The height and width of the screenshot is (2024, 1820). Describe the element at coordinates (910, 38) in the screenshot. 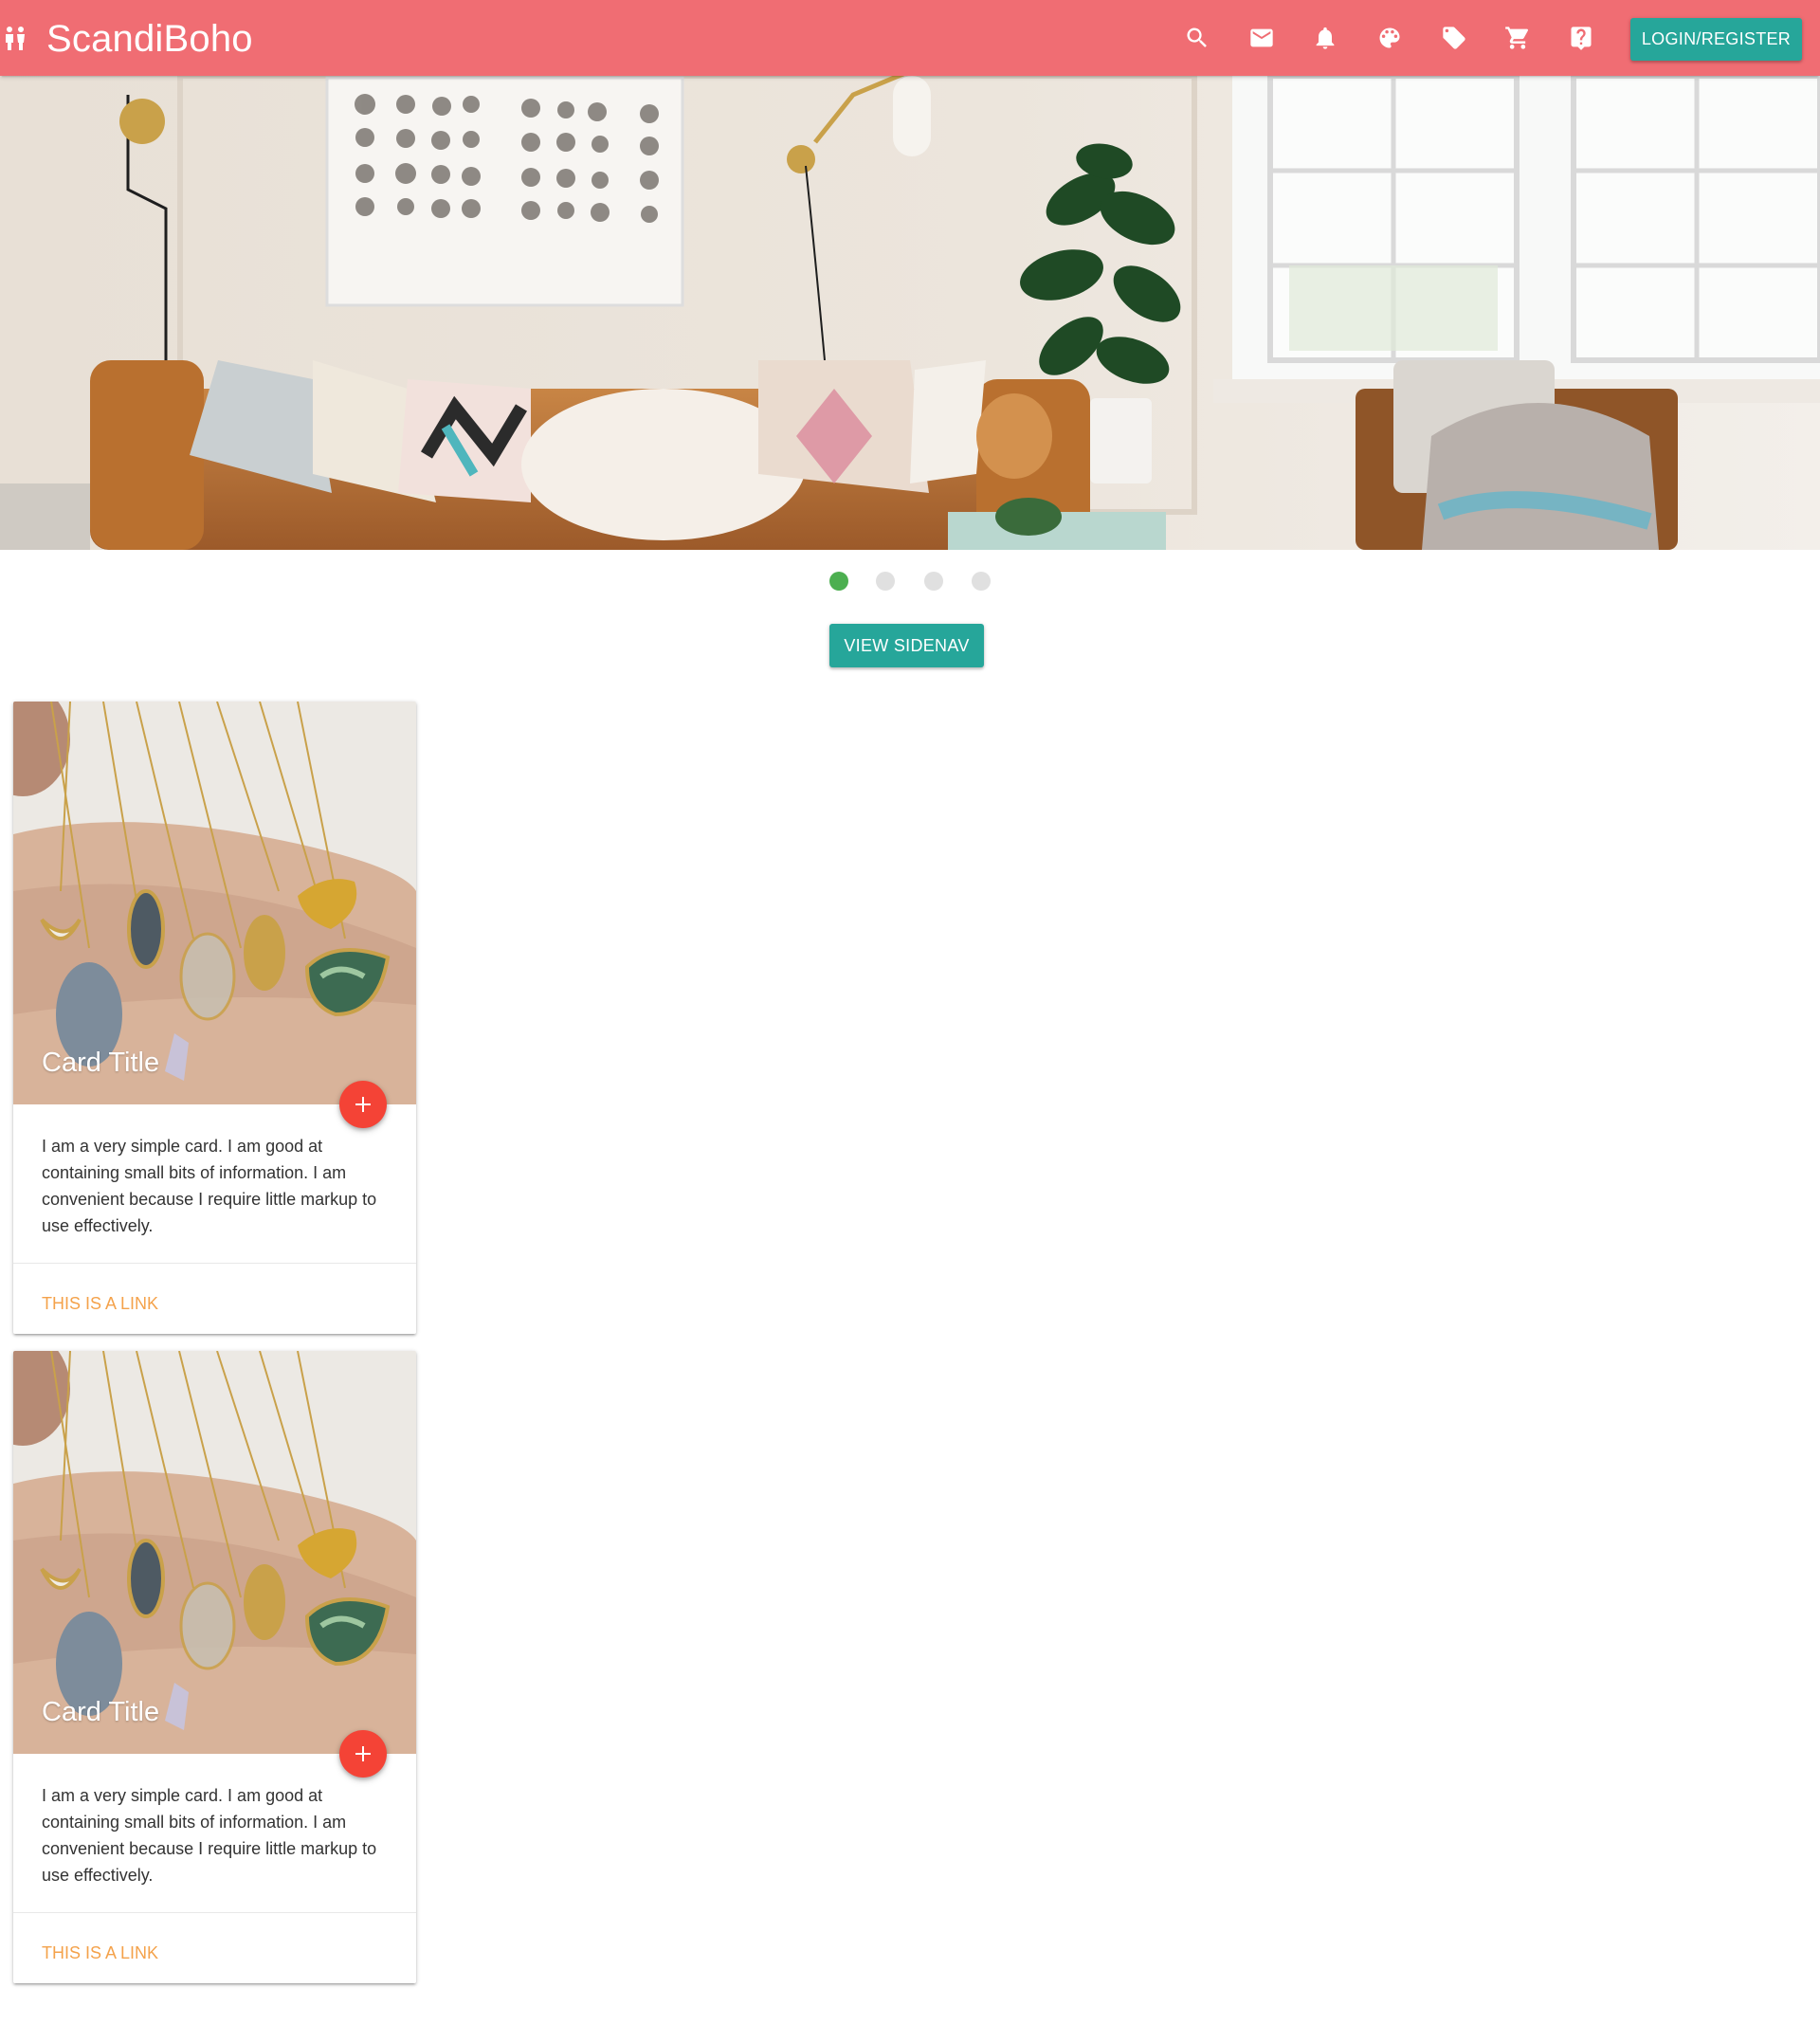

I see `top-navbar: ScandiBoho LOGIN/REGISTER` at that location.